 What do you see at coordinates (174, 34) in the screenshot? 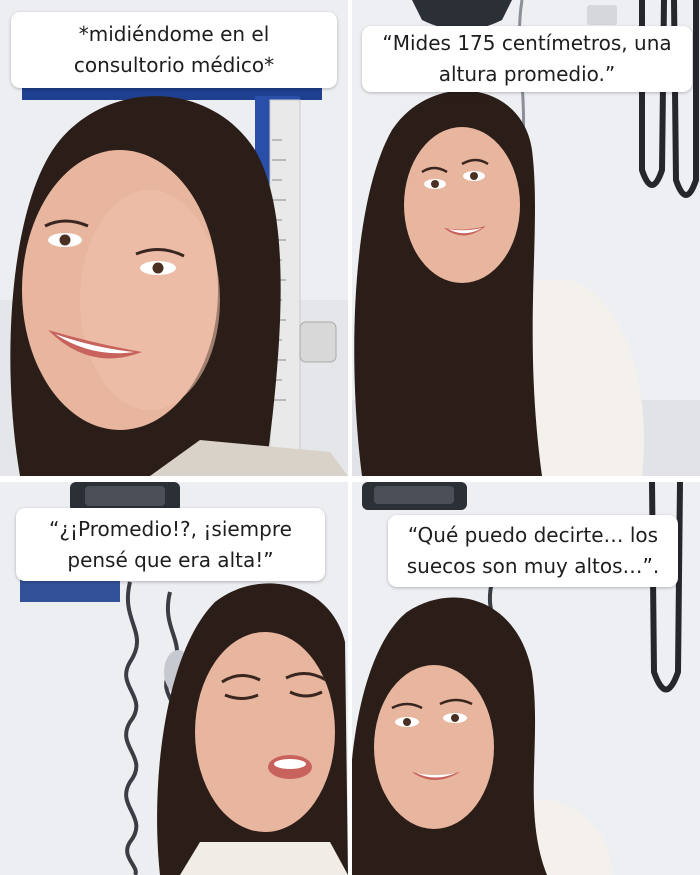
I see `panel-1-caption-line-1: *midiéndome en el` at bounding box center [174, 34].